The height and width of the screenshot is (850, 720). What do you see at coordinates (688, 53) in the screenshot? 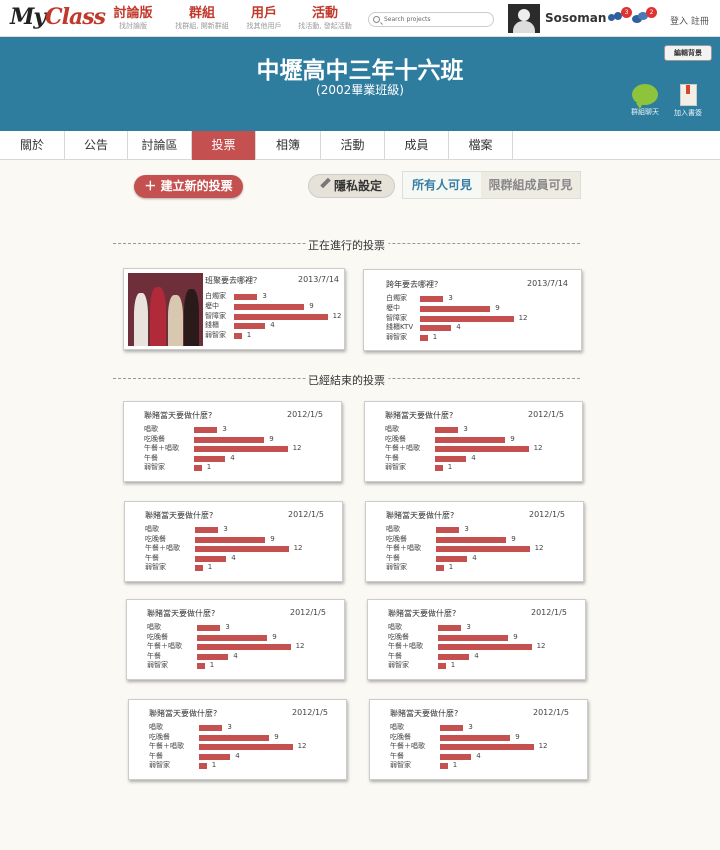
I see `edit-background-button: 編輯背景` at bounding box center [688, 53].